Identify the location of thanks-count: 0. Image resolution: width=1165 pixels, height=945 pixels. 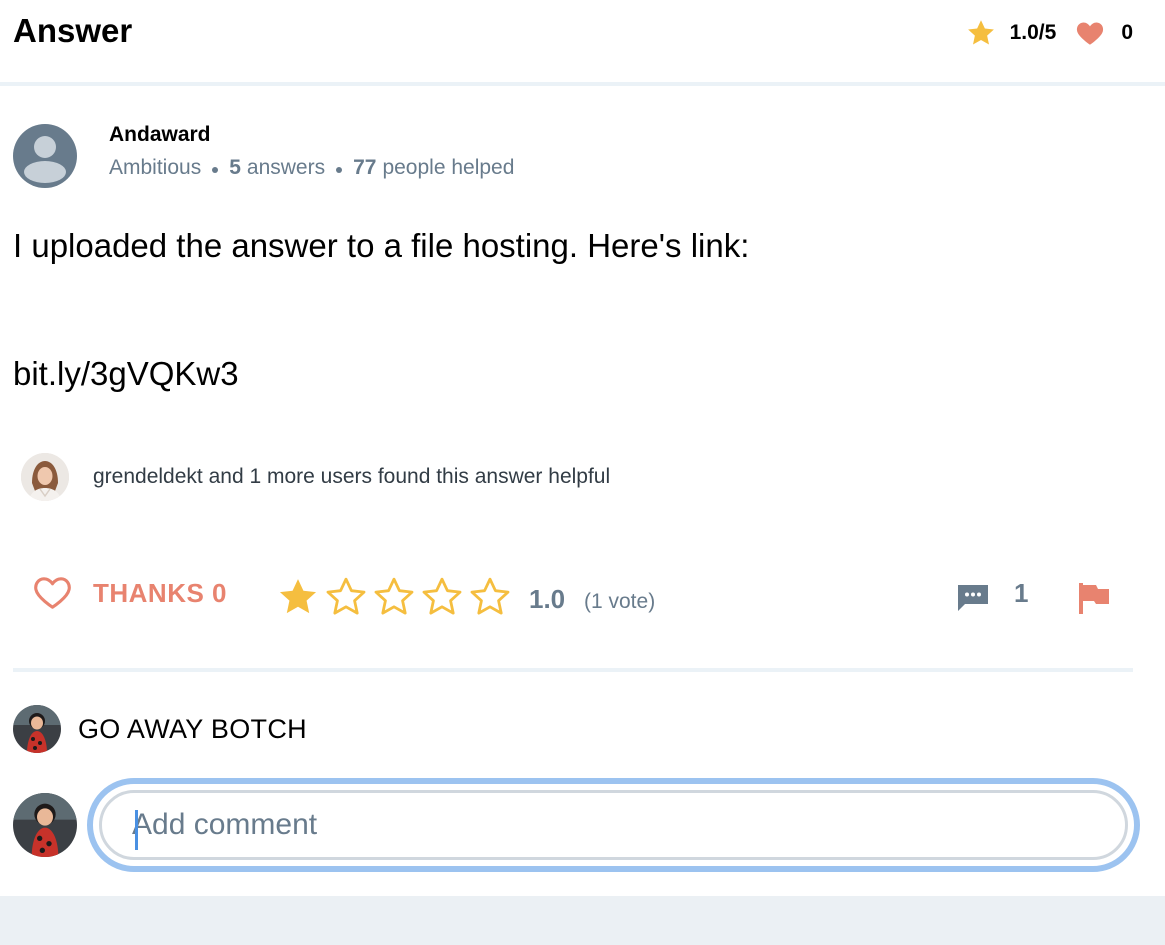
(1127, 32).